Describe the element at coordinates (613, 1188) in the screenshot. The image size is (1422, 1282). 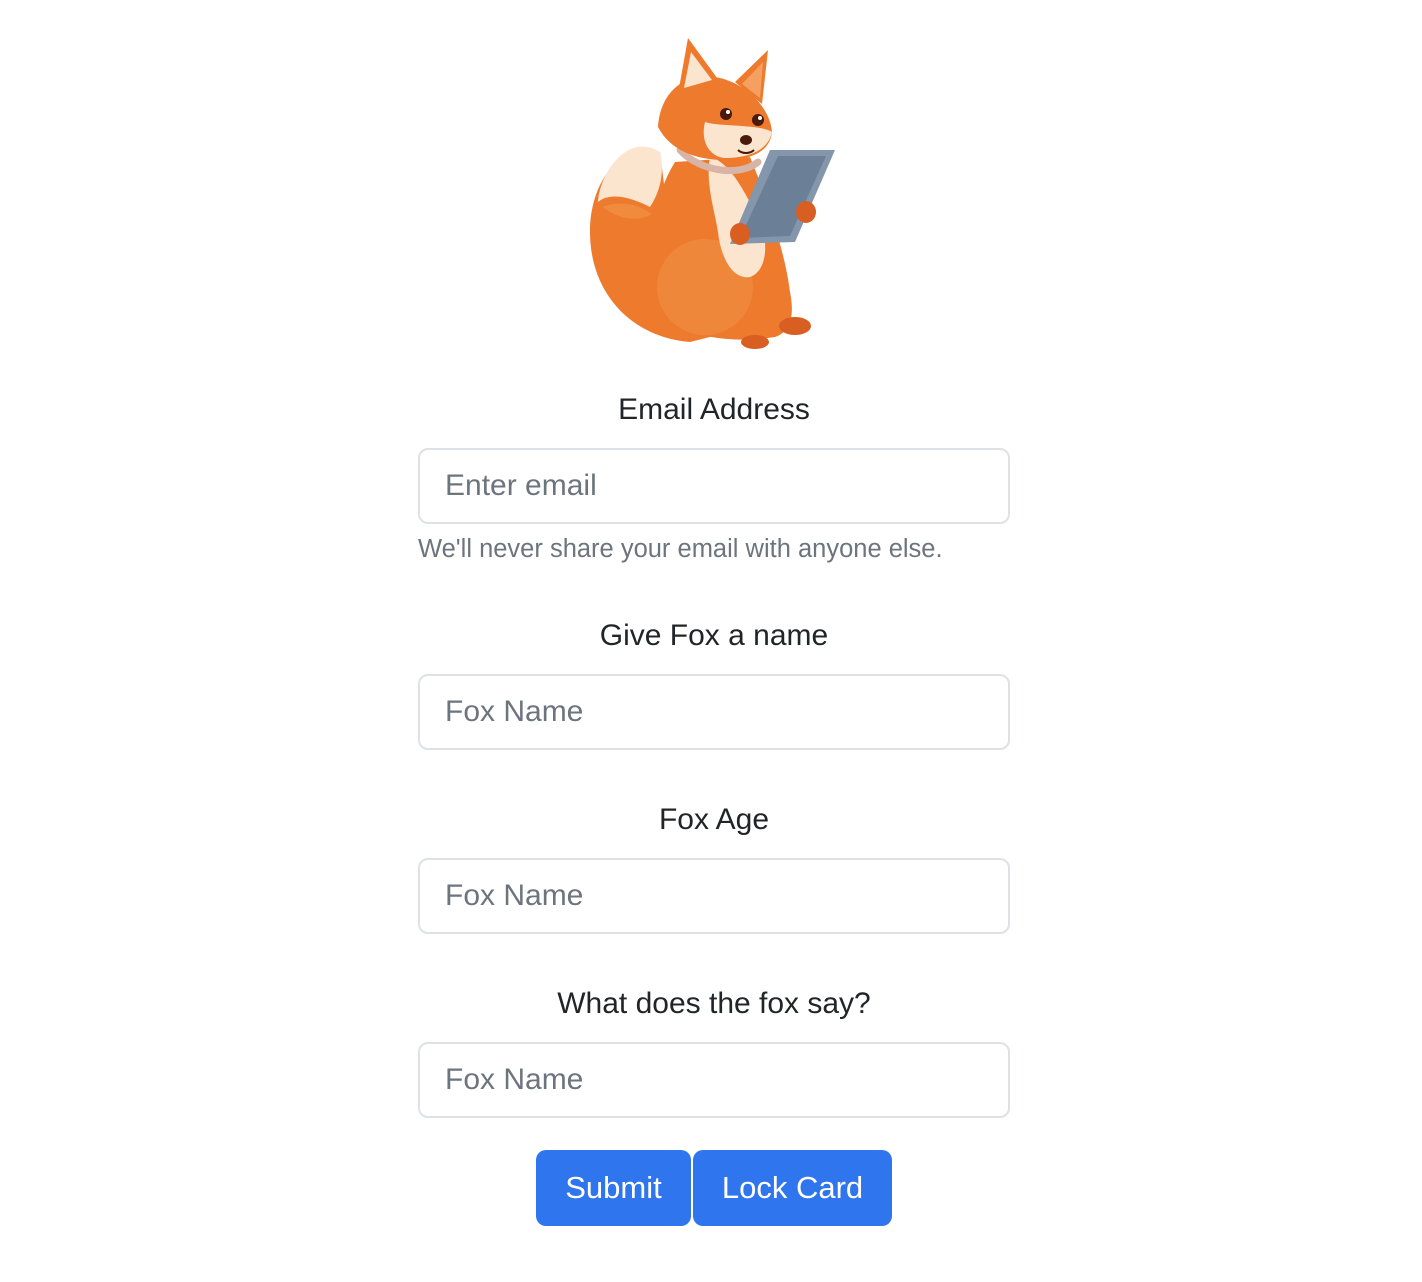
I see `submit-button: Submit` at that location.